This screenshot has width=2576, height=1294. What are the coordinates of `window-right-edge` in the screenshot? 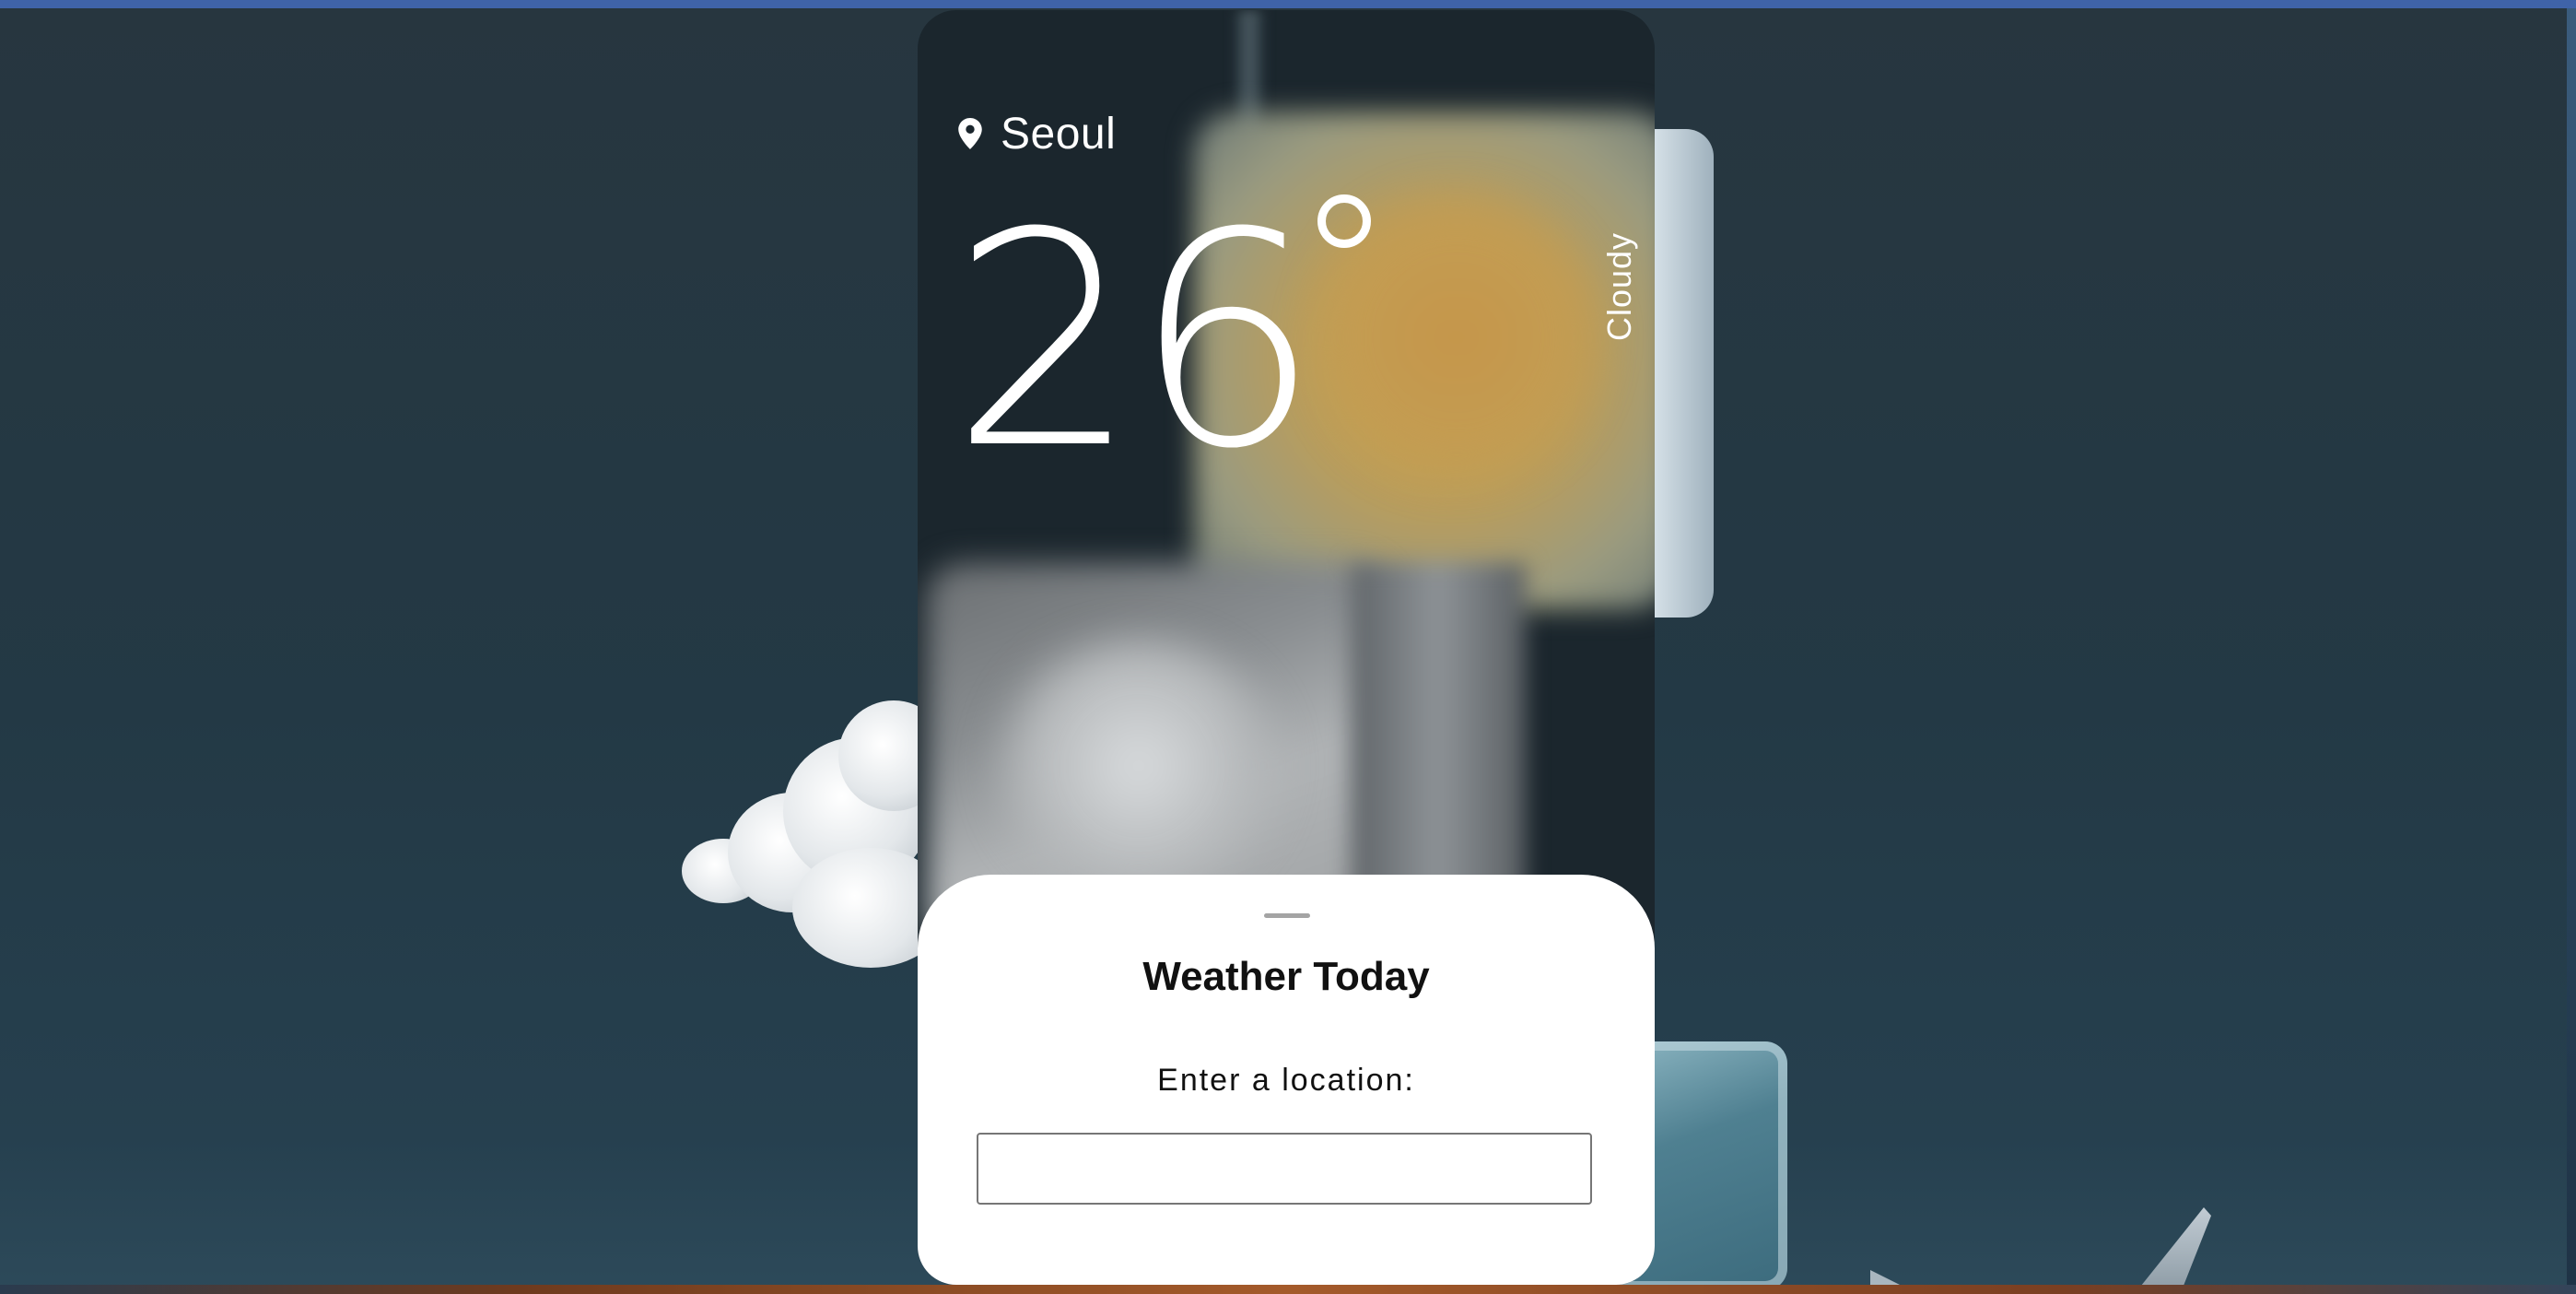 It's located at (2571, 647).